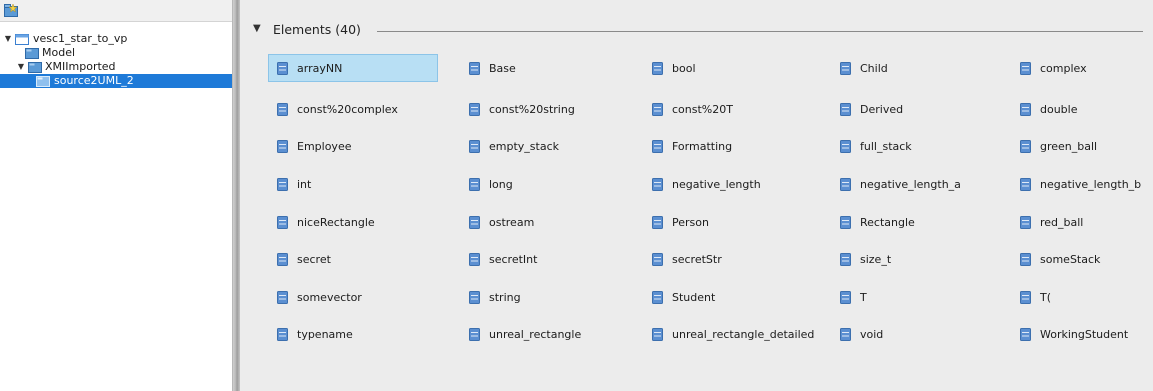 The height and width of the screenshot is (391, 1153). I want to click on element-label: Person, so click(690, 222).